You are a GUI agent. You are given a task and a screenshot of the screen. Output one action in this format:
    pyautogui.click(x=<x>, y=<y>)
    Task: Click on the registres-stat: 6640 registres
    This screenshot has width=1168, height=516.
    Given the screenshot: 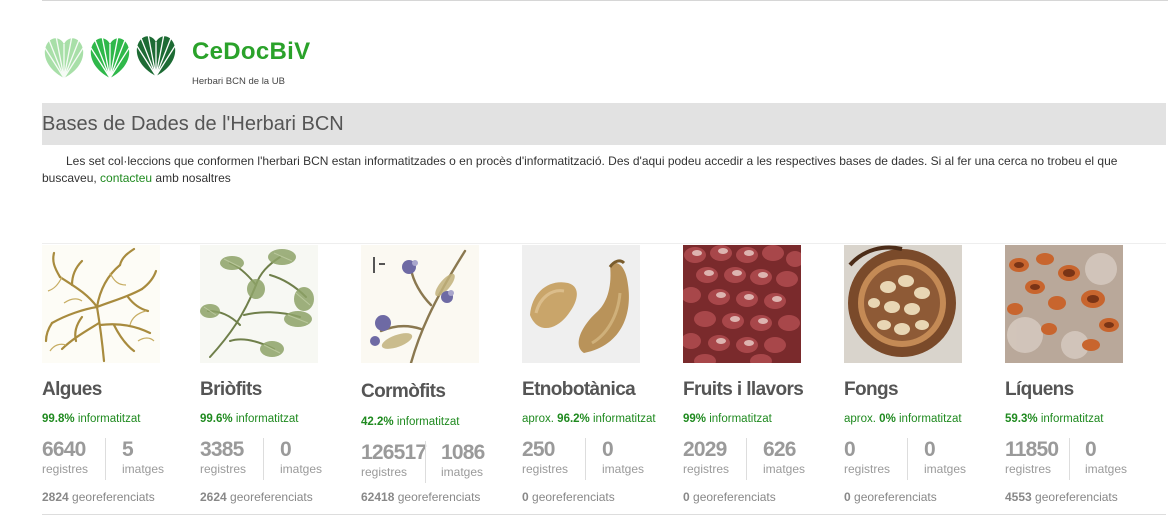 What is the action you would take?
    pyautogui.click(x=65, y=457)
    